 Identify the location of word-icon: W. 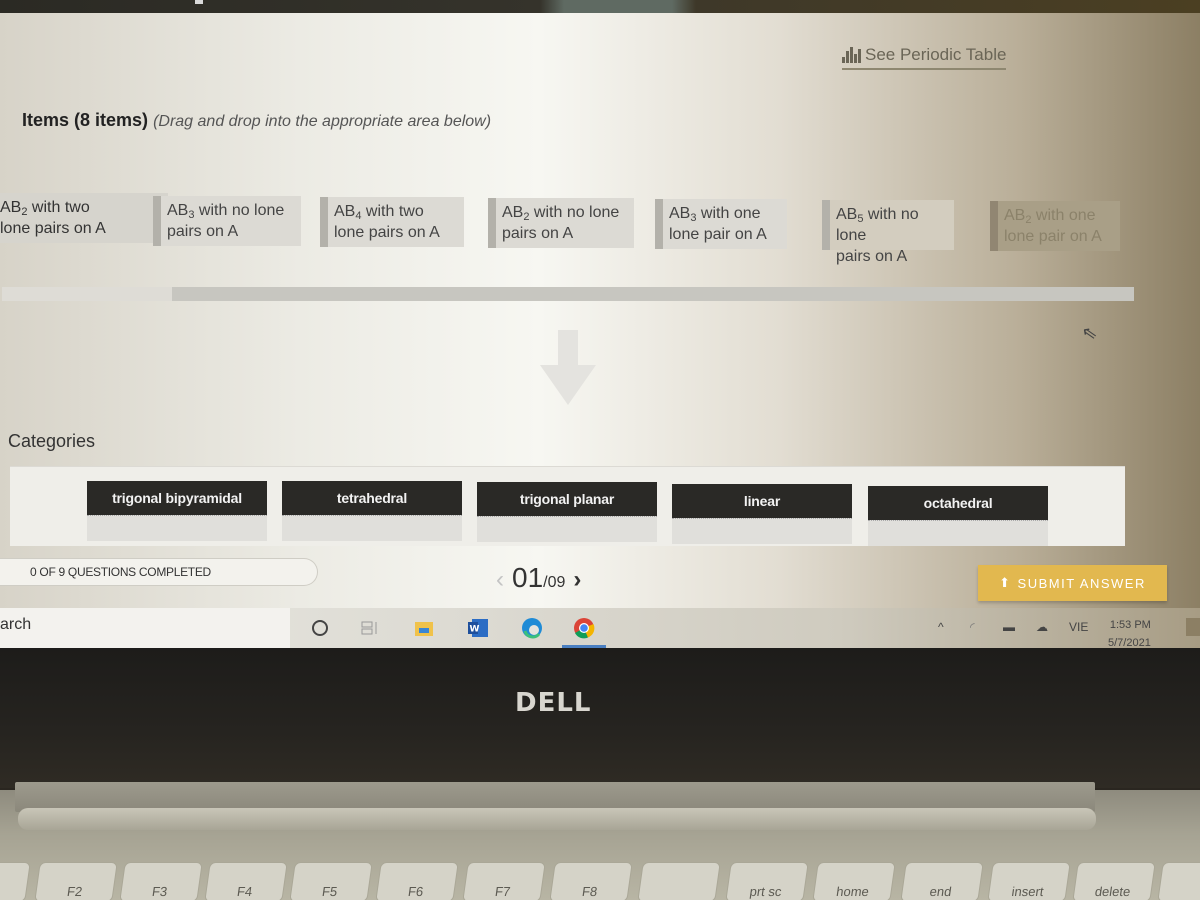
(478, 628).